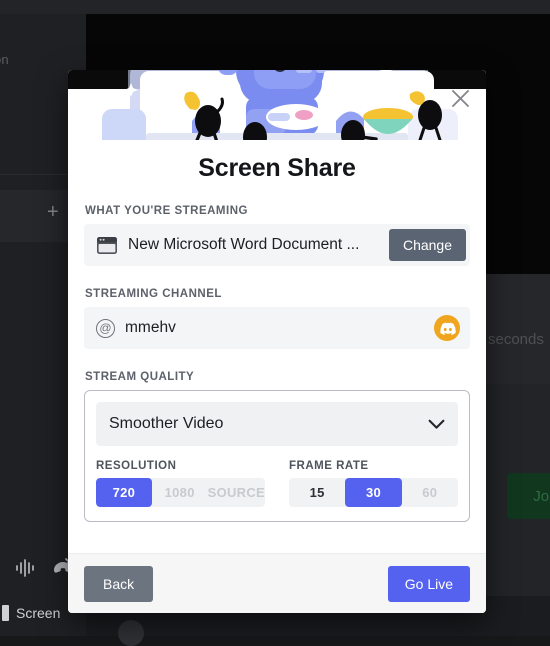 Image resolution: width=550 pixels, height=646 pixels. What do you see at coordinates (236, 492) in the screenshot?
I see `resolution-option-source: SOURCE` at bounding box center [236, 492].